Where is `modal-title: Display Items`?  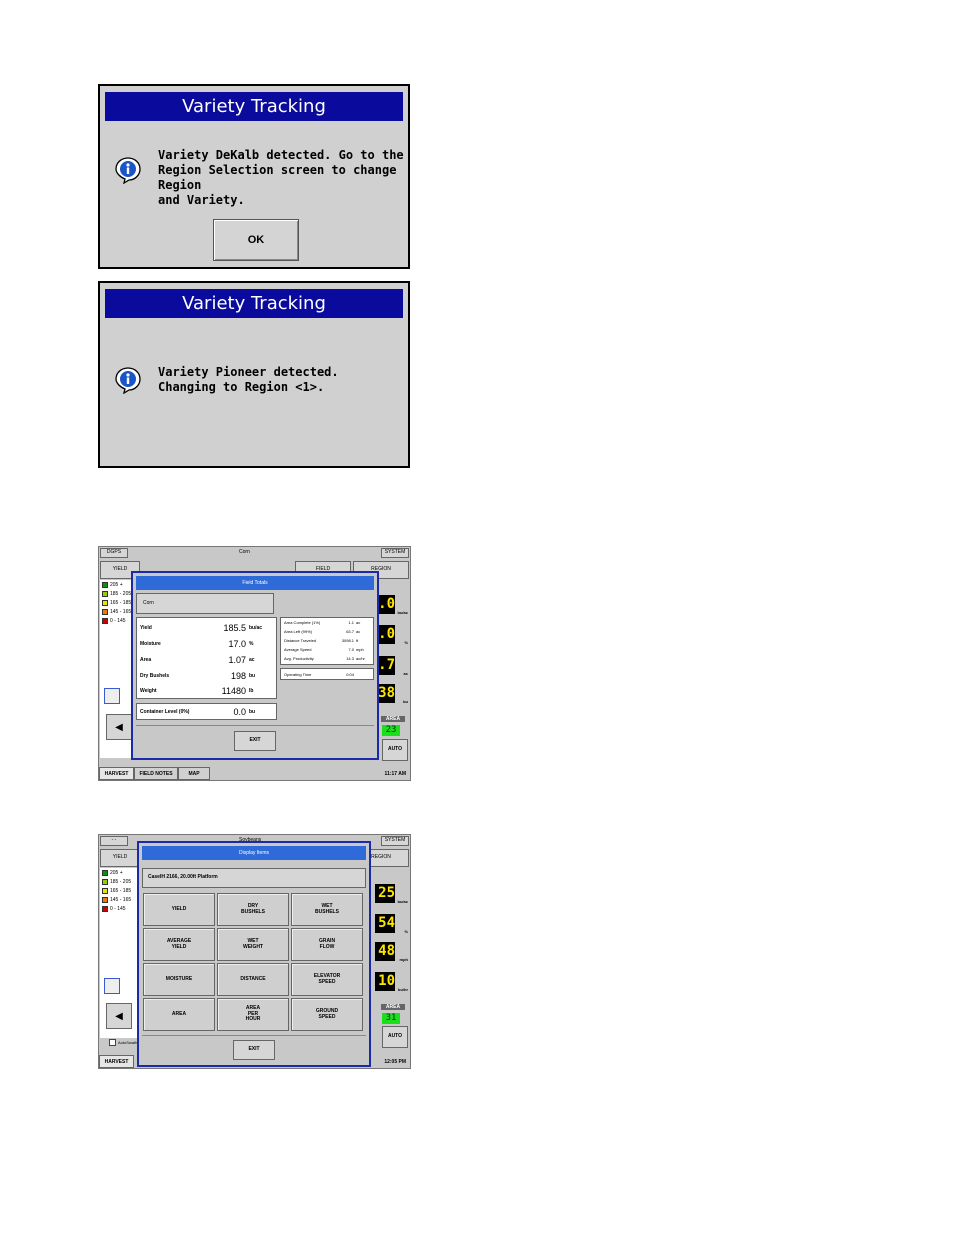
modal-title: Display Items is located at coordinates (254, 853).